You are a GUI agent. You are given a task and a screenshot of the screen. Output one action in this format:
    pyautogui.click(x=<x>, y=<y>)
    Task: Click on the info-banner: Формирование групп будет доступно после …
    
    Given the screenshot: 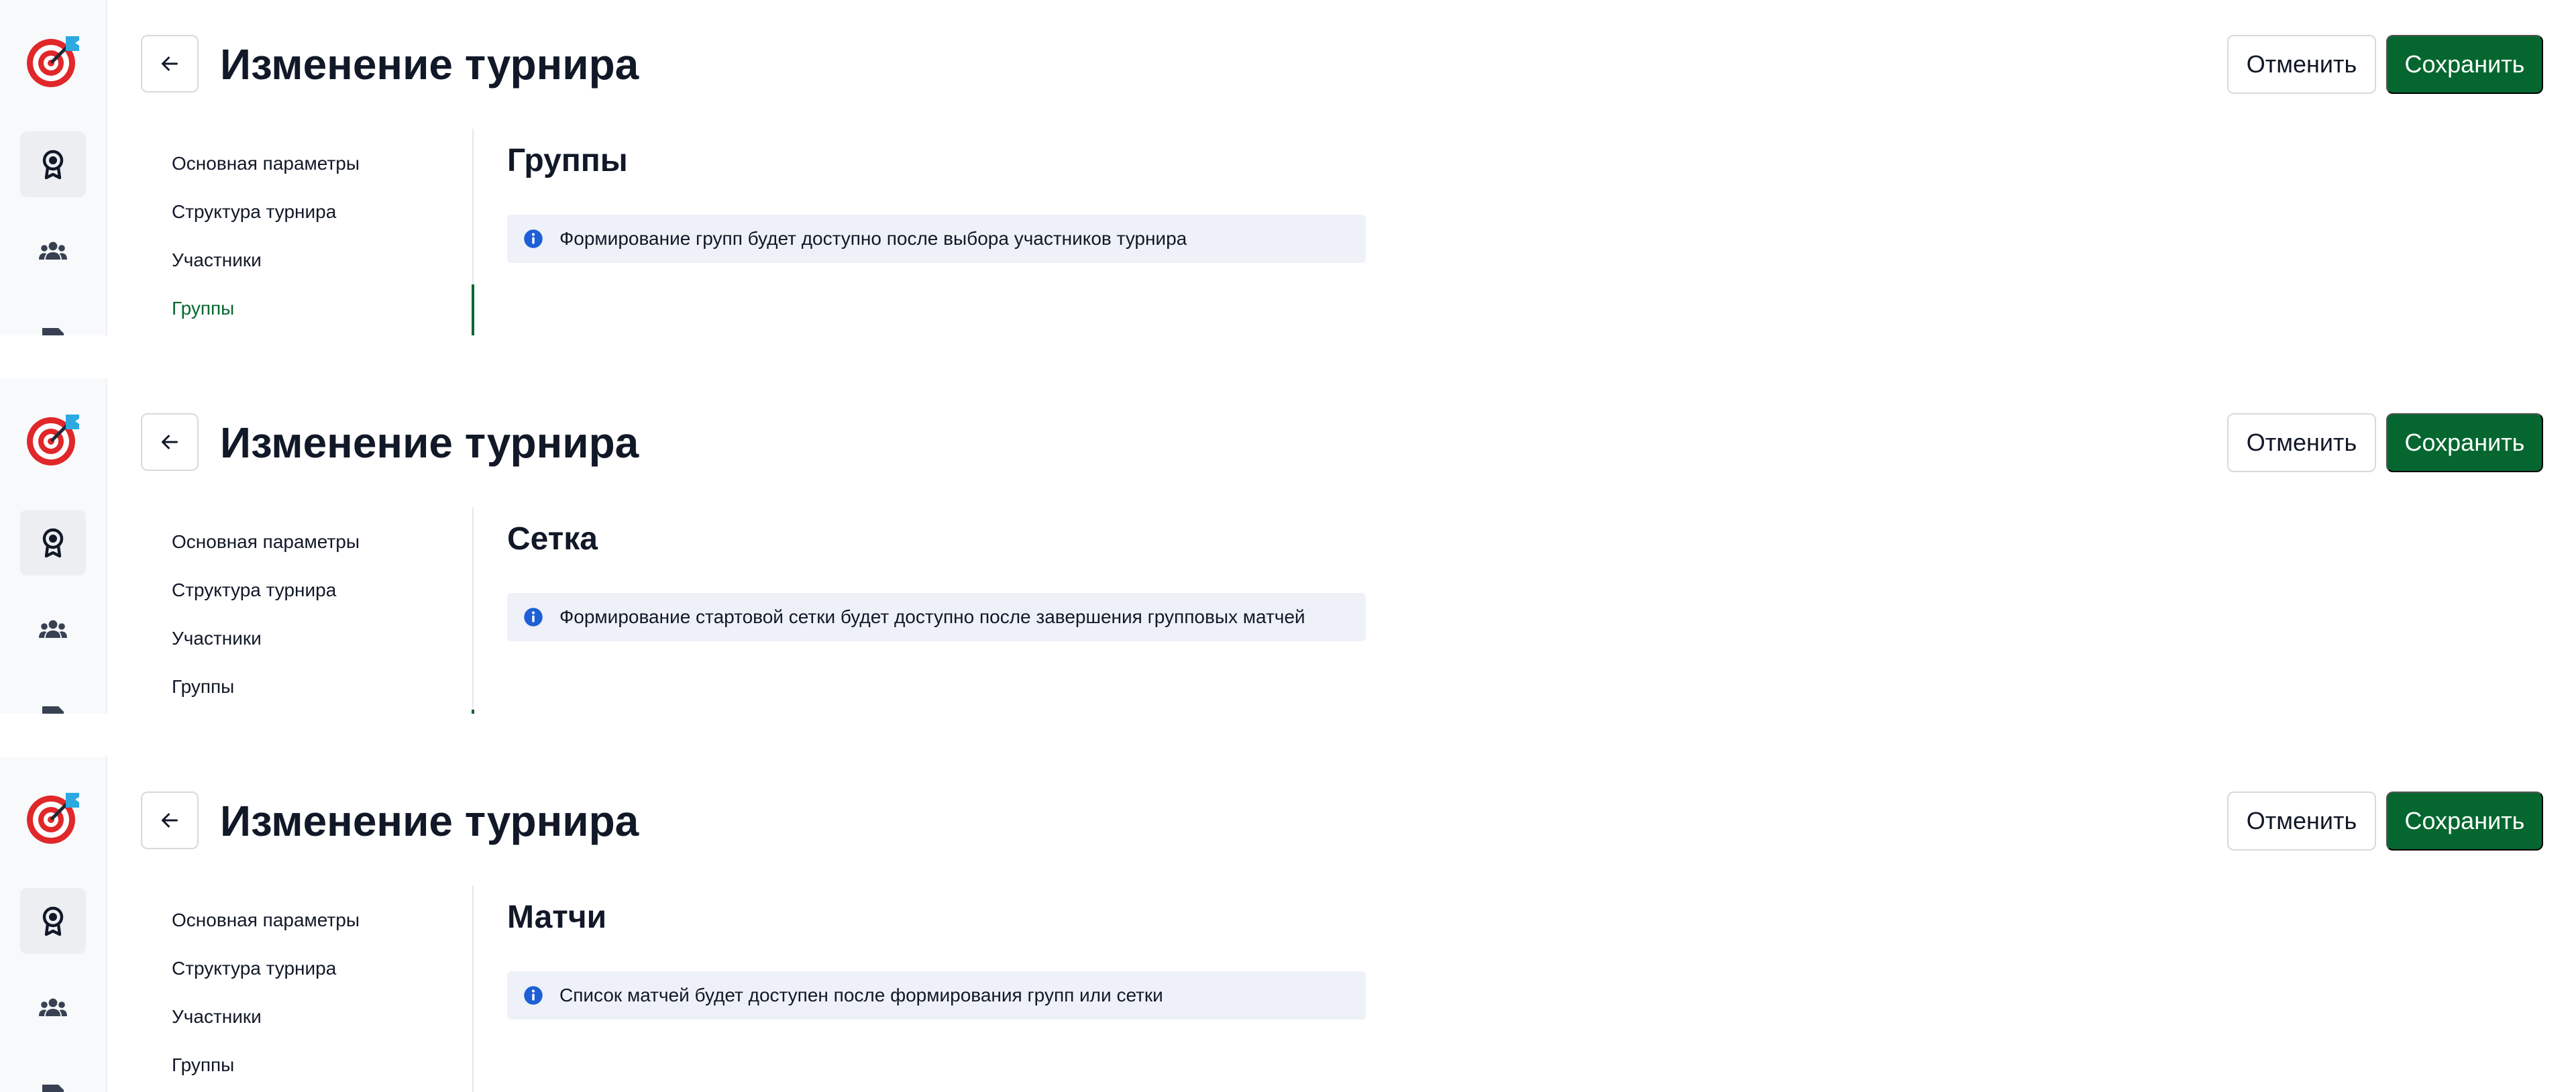 What is the action you would take?
    pyautogui.click(x=936, y=239)
    